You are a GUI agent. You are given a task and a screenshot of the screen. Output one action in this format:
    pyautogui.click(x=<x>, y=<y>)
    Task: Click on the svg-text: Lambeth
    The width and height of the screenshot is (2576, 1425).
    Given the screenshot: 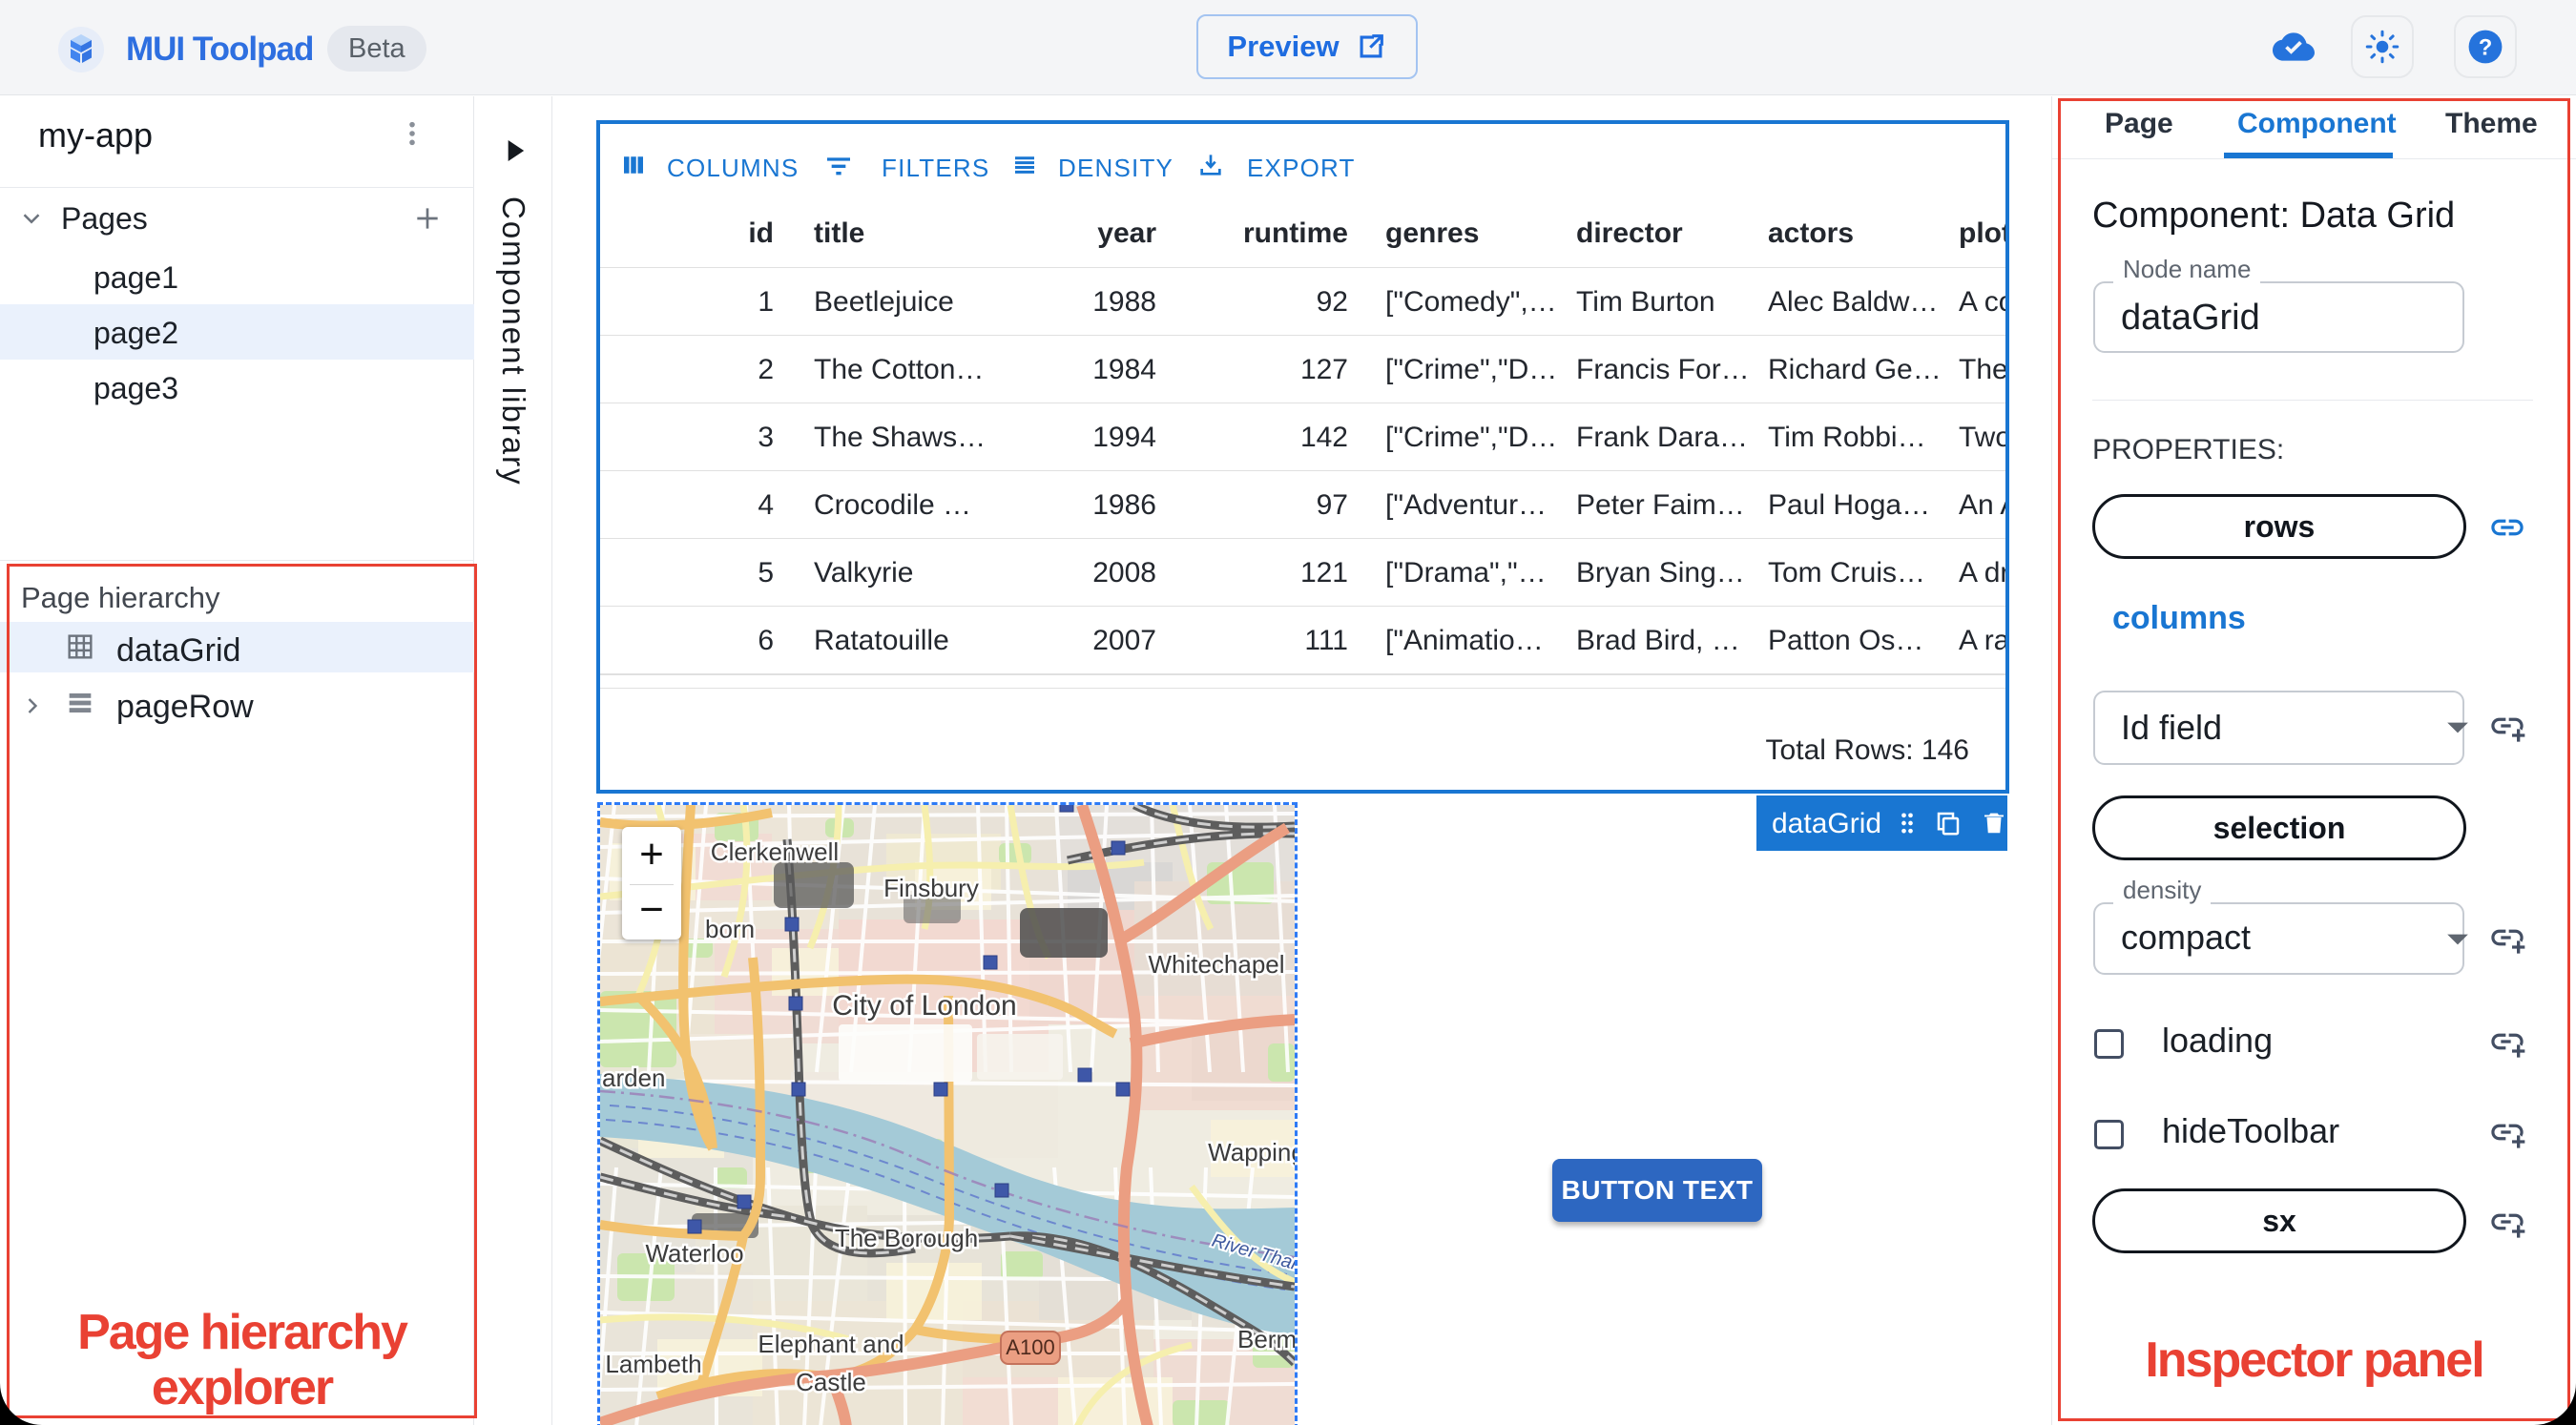 What is the action you would take?
    pyautogui.click(x=653, y=1364)
    